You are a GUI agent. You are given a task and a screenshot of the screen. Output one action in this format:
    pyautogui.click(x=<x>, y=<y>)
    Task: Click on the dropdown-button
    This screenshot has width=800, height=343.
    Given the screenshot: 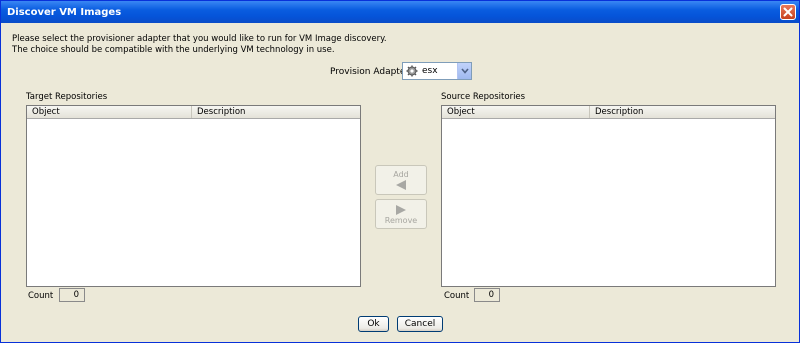 What is the action you would take?
    pyautogui.click(x=464, y=71)
    